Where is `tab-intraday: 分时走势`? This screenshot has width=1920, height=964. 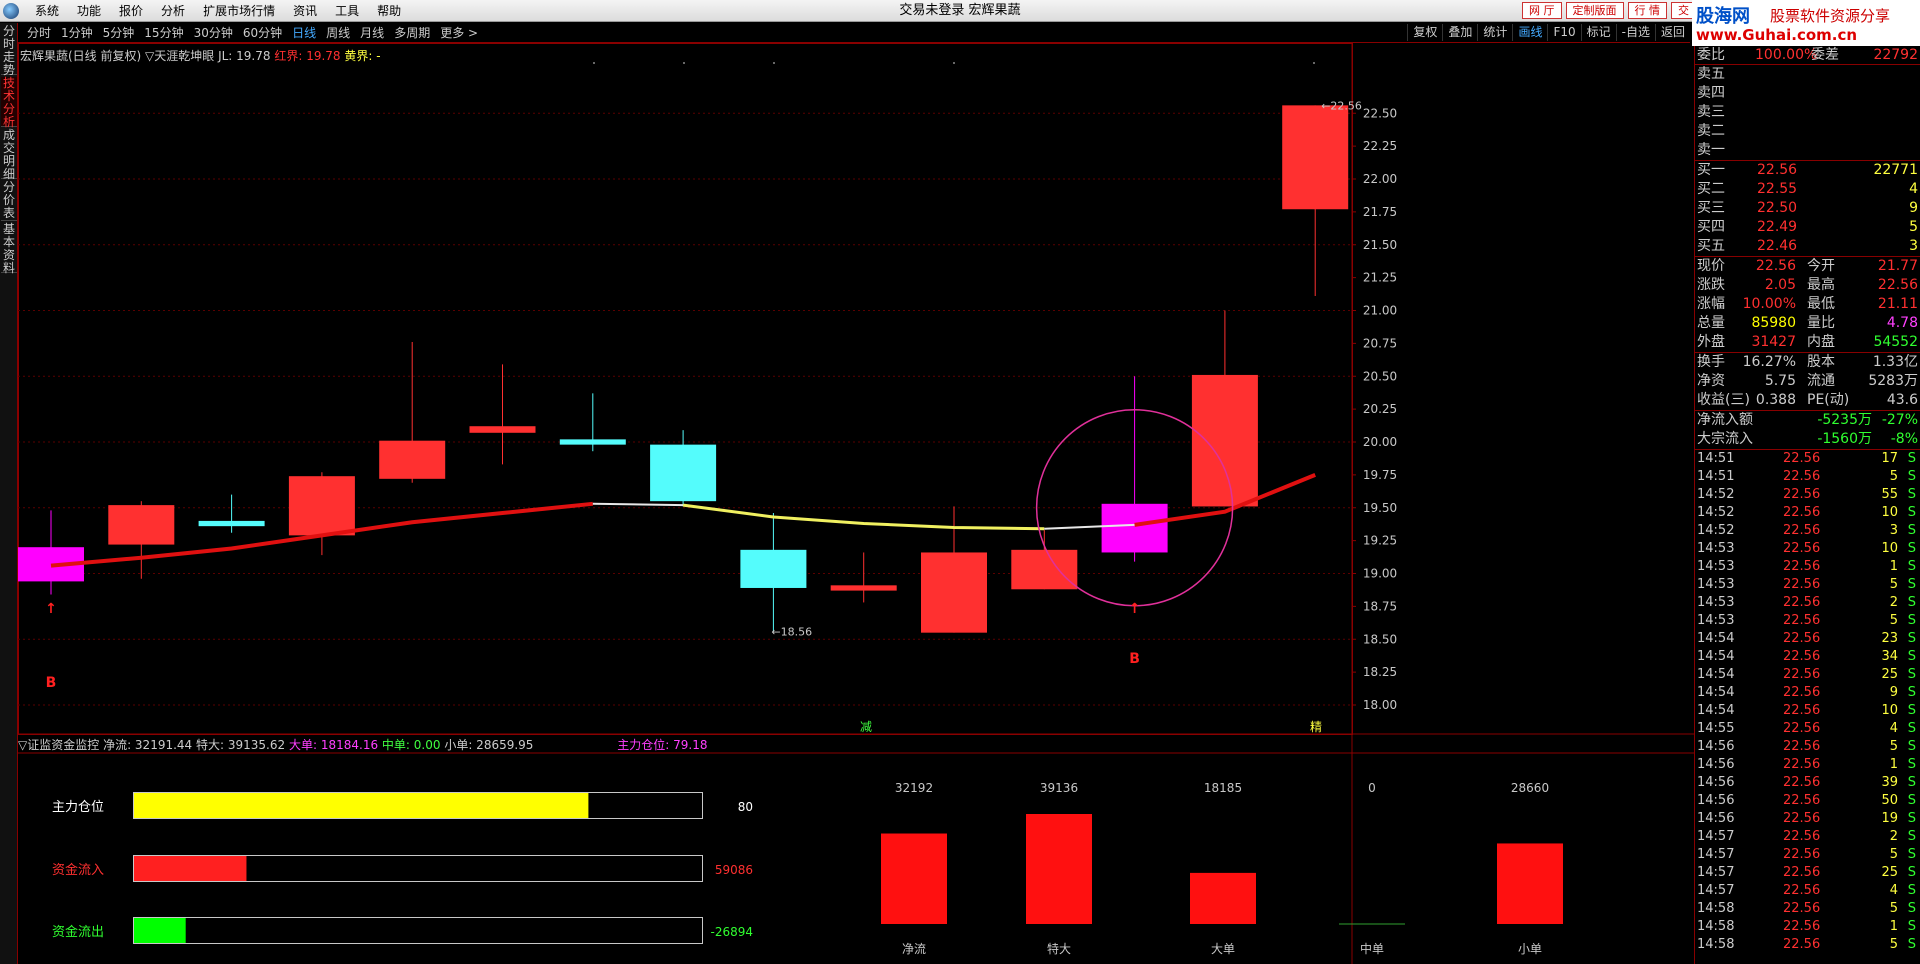 tab-intraday: 分时走势 is located at coordinates (9, 51).